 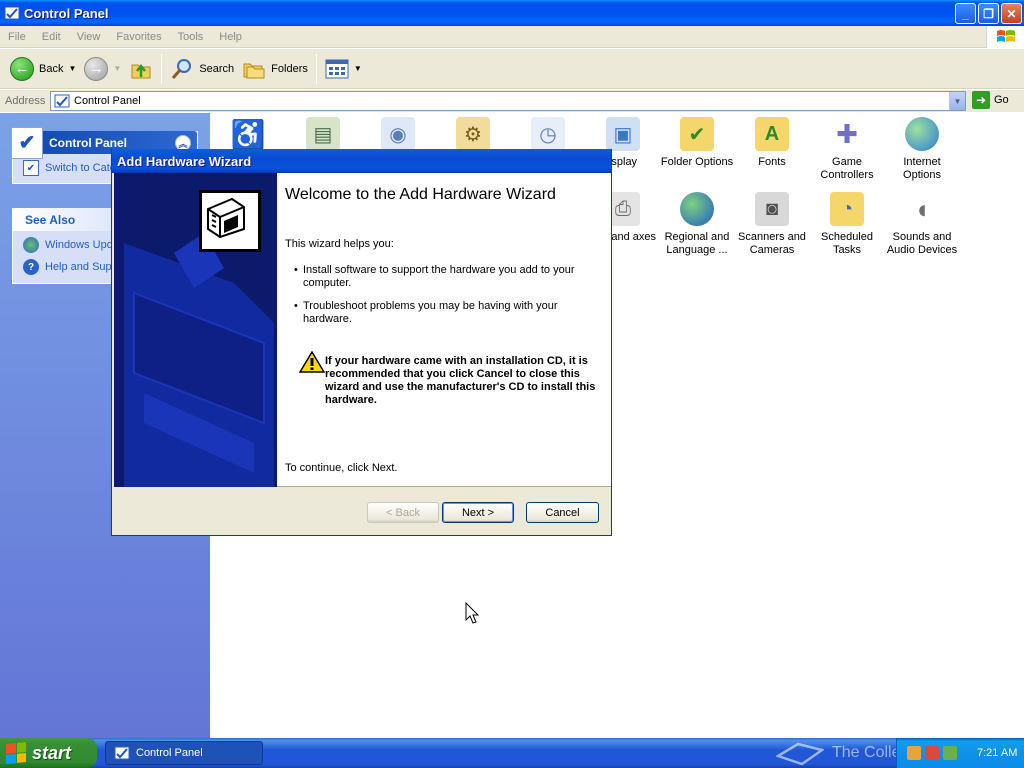 What do you see at coordinates (22, 68) in the screenshot?
I see `back-arrow-icon: ←` at bounding box center [22, 68].